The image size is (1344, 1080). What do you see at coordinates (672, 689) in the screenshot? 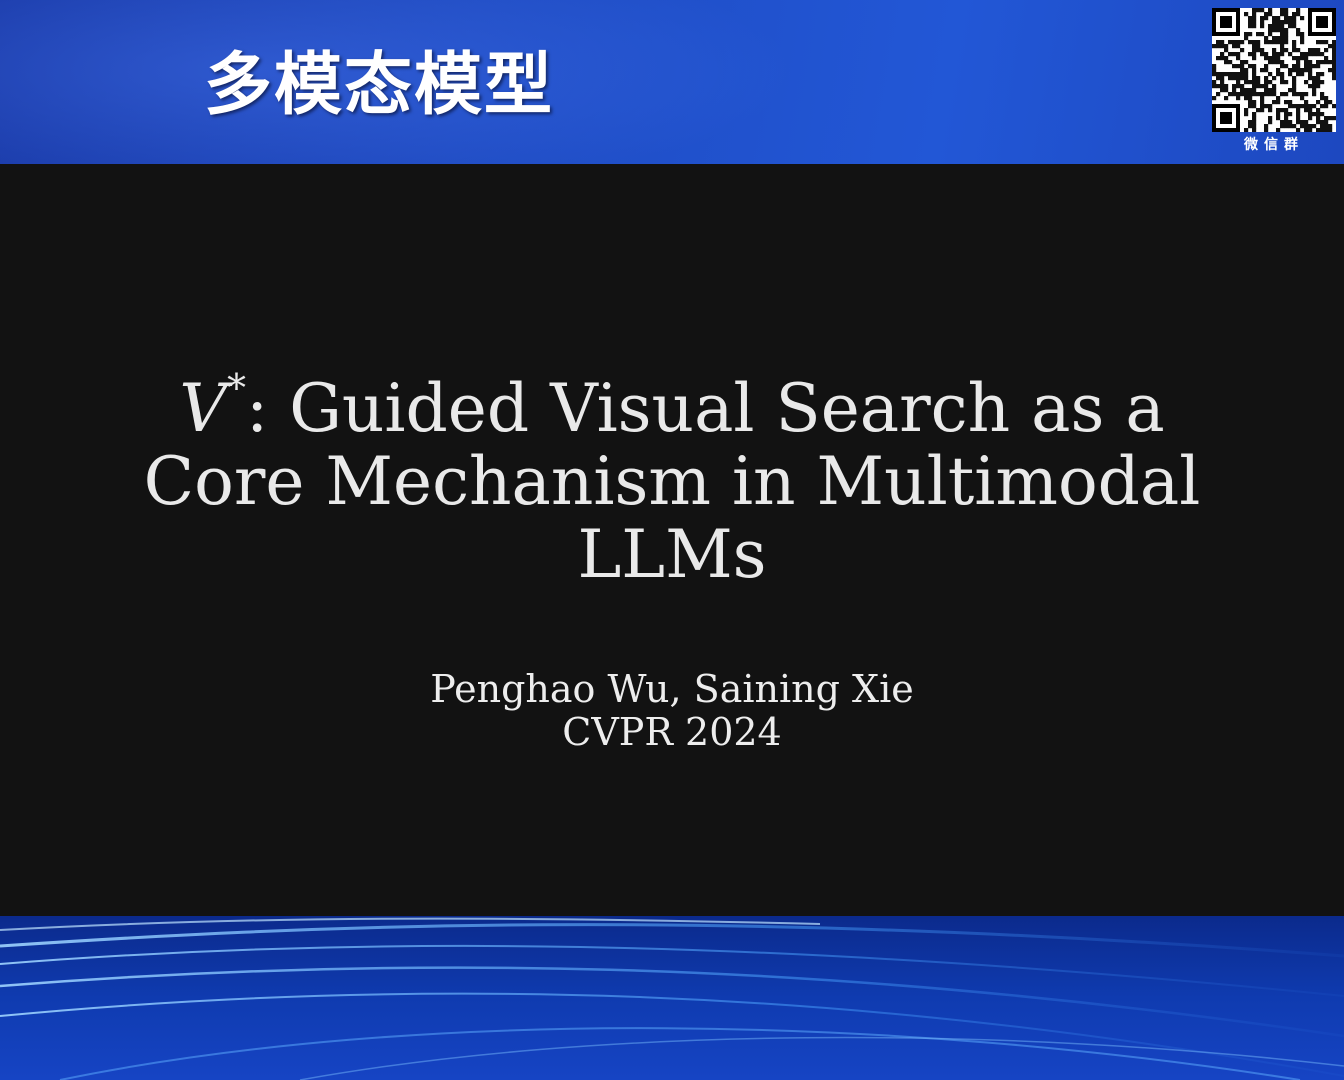
I see `slide-authors: Penghao Wu, Saining Xie` at bounding box center [672, 689].